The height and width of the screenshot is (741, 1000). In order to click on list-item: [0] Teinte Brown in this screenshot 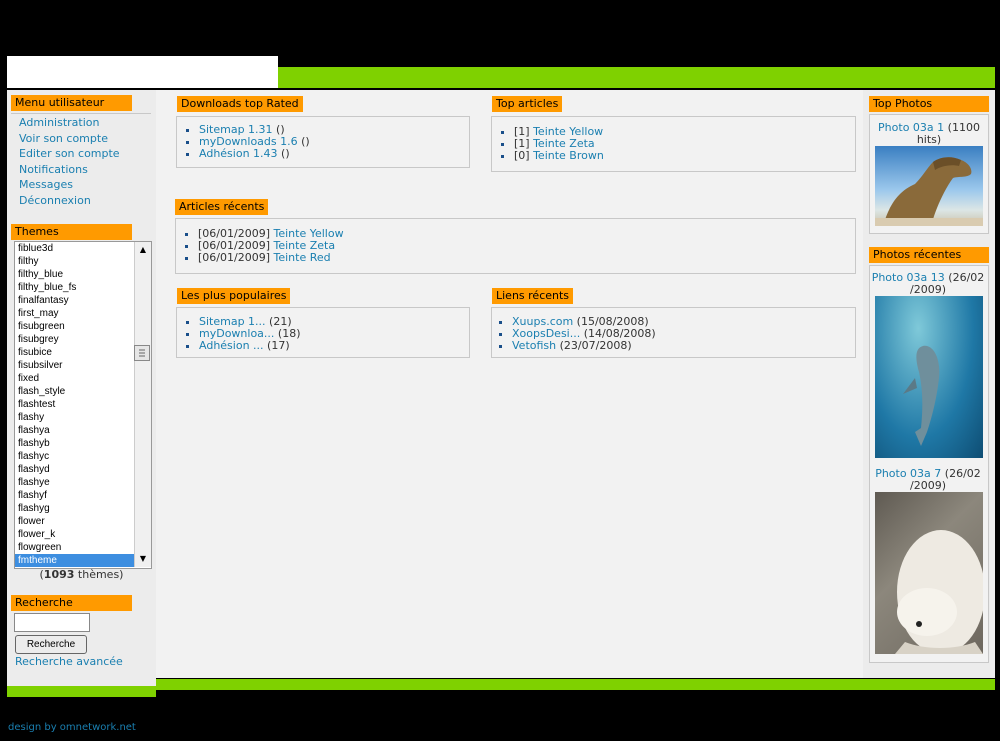, I will do `click(684, 156)`.